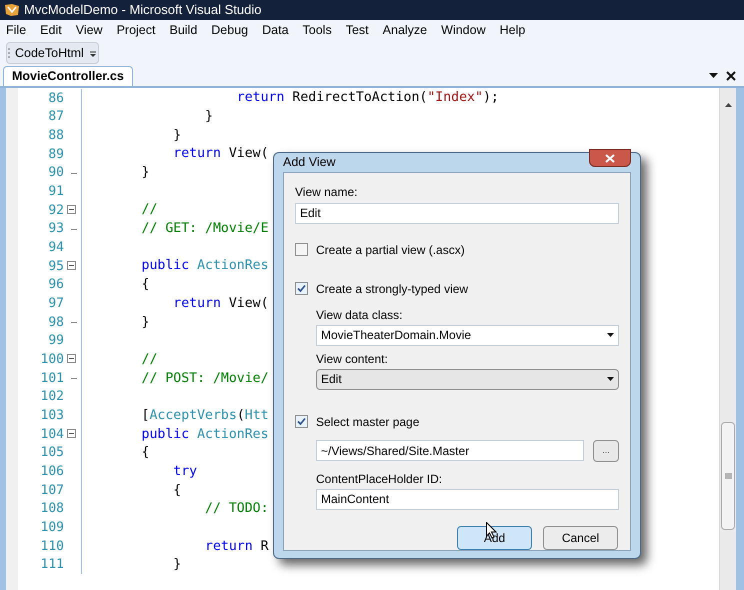 This screenshot has height=590, width=744. What do you see at coordinates (317, 30) in the screenshot?
I see `menu-item: Tools` at bounding box center [317, 30].